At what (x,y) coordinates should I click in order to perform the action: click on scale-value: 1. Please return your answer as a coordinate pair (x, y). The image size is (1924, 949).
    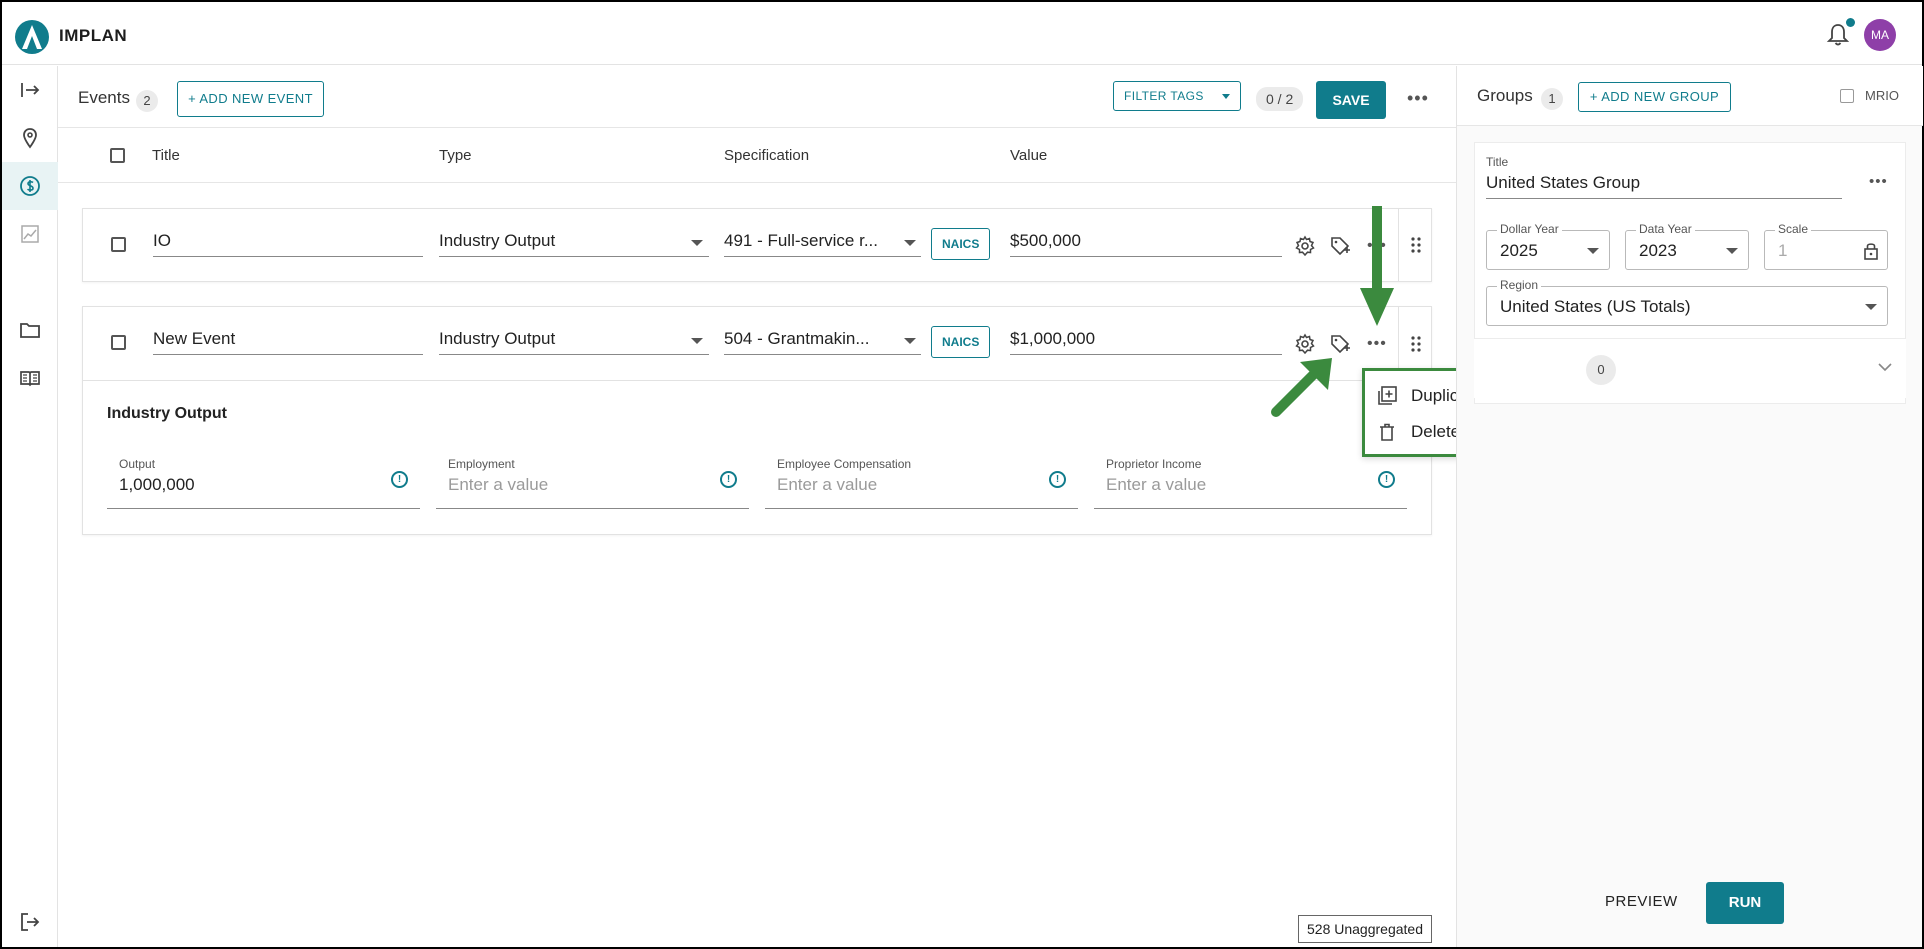
    Looking at the image, I should click on (1783, 250).